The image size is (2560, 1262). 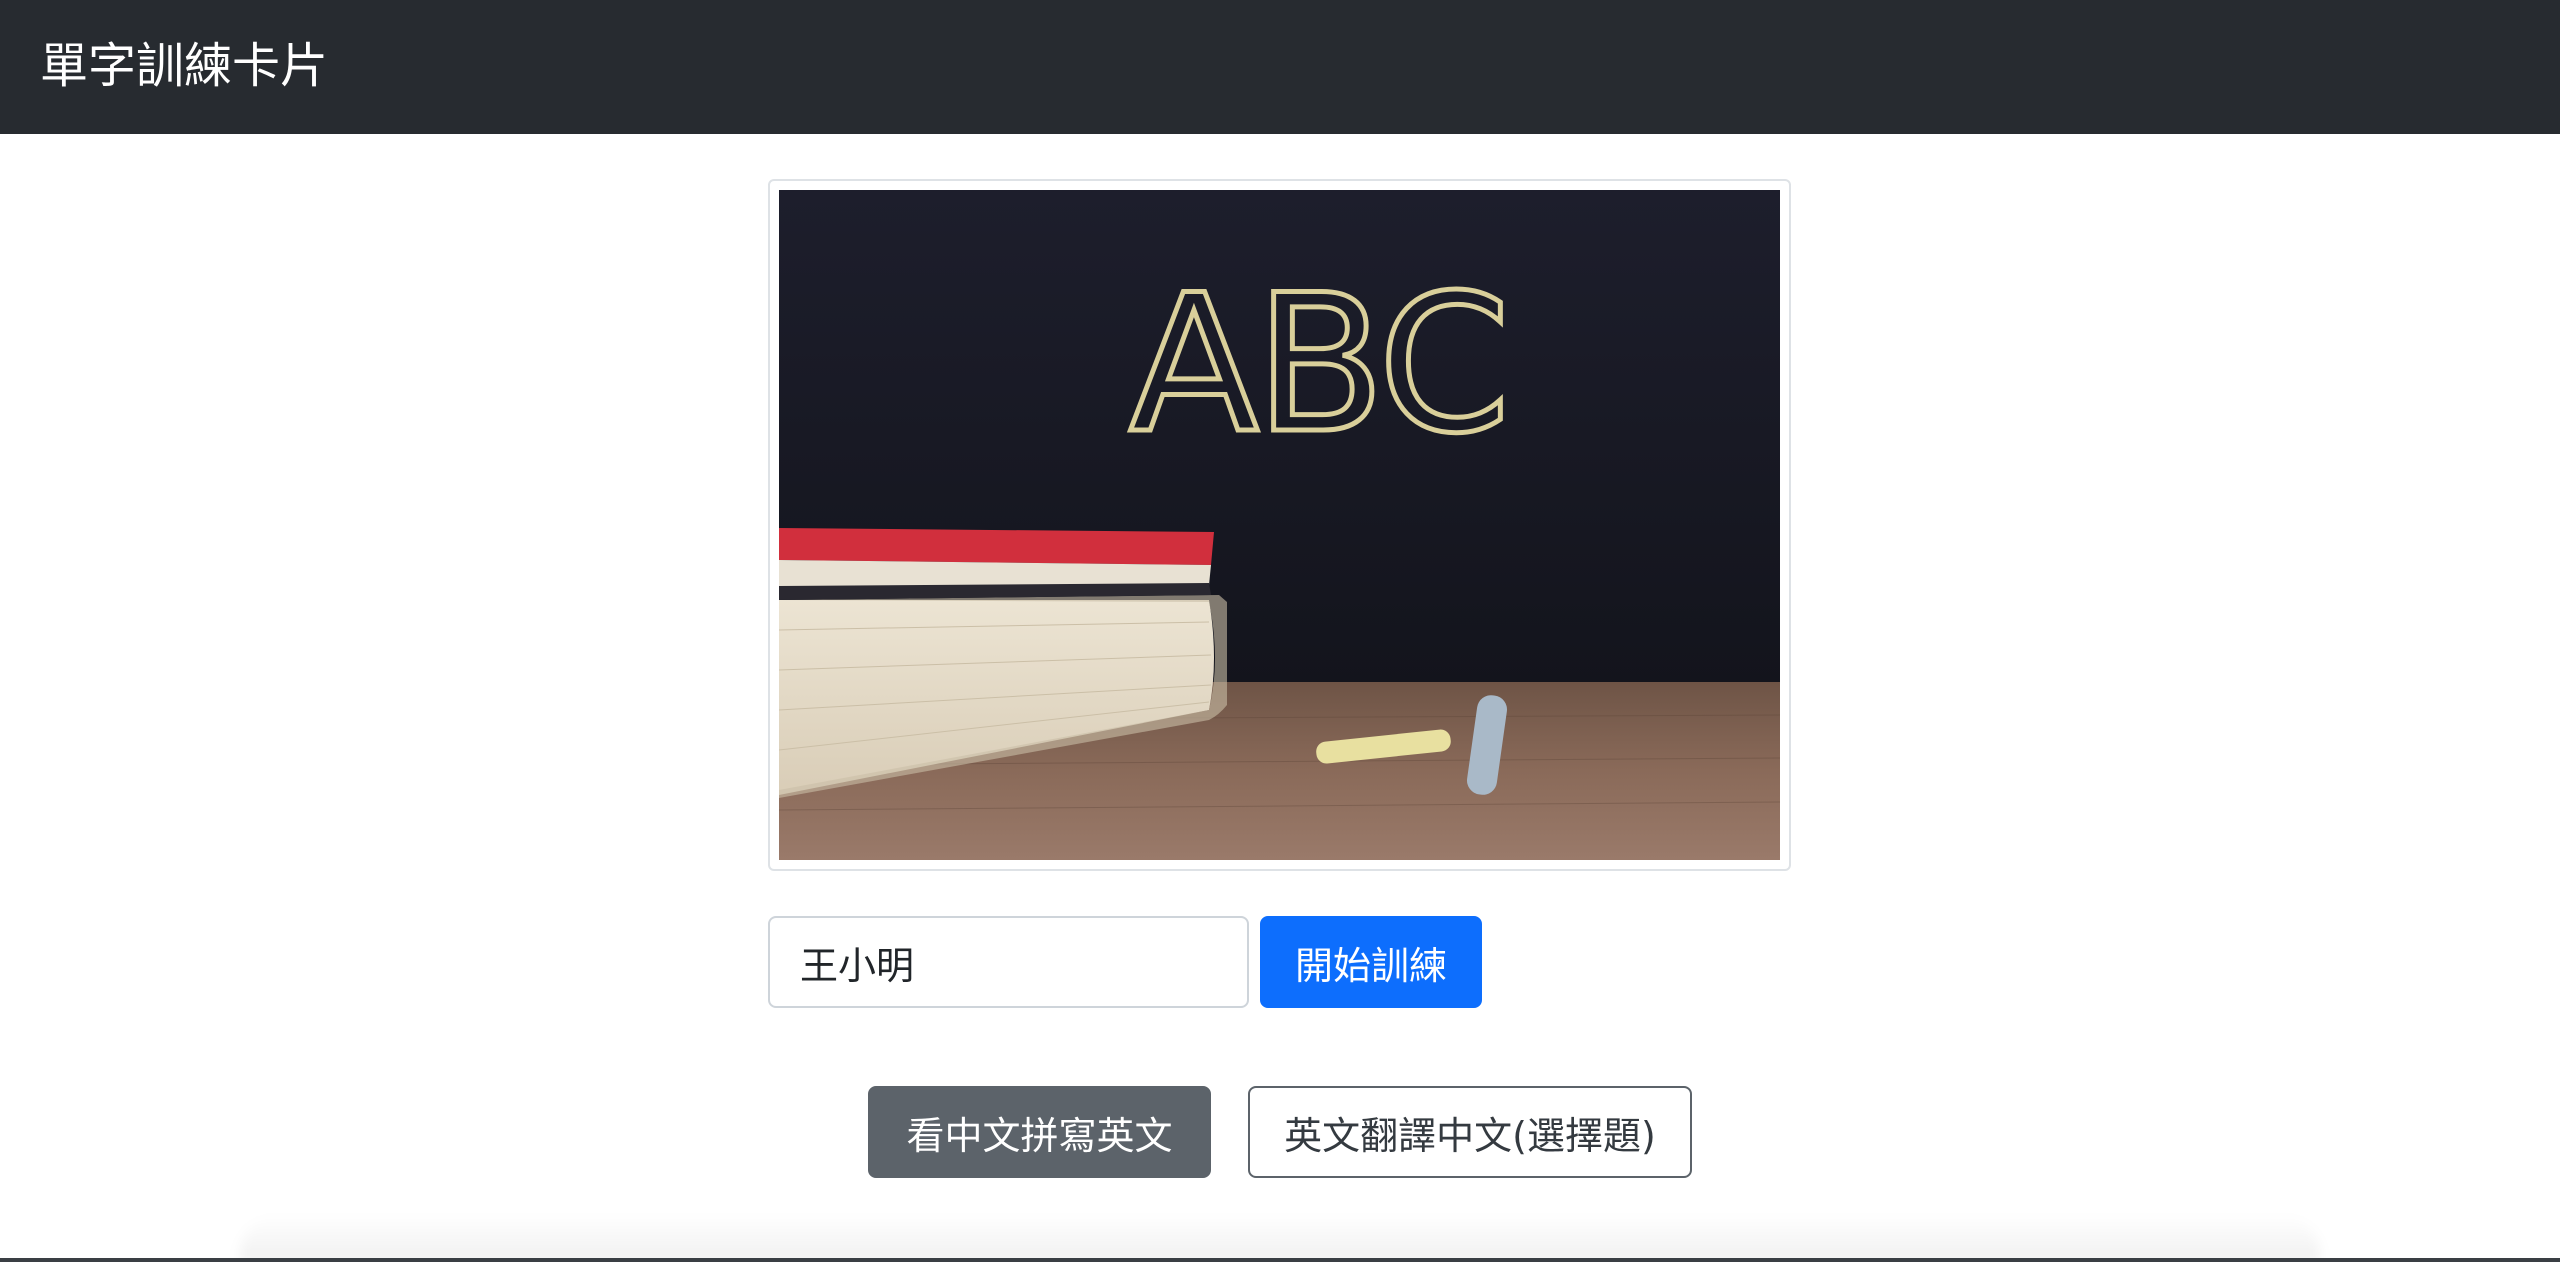 I want to click on start-training-button: 開始訓練, so click(x=1371, y=962).